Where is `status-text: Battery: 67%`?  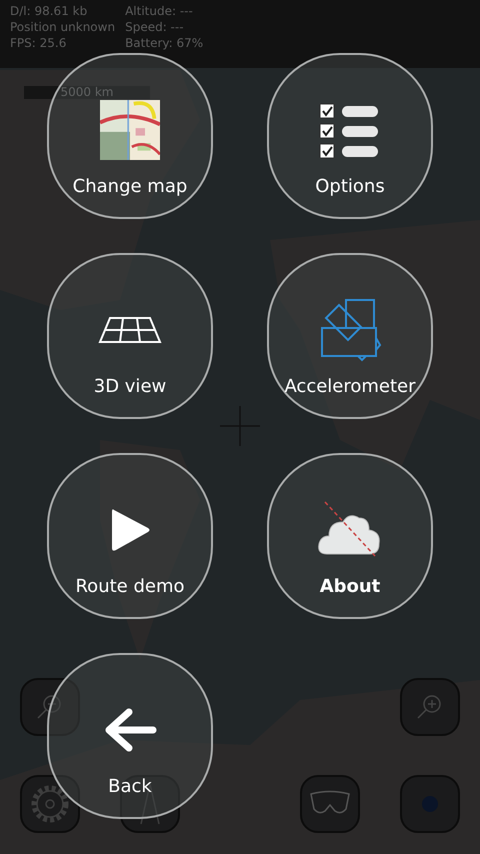
status-text: Battery: 67% is located at coordinates (164, 43).